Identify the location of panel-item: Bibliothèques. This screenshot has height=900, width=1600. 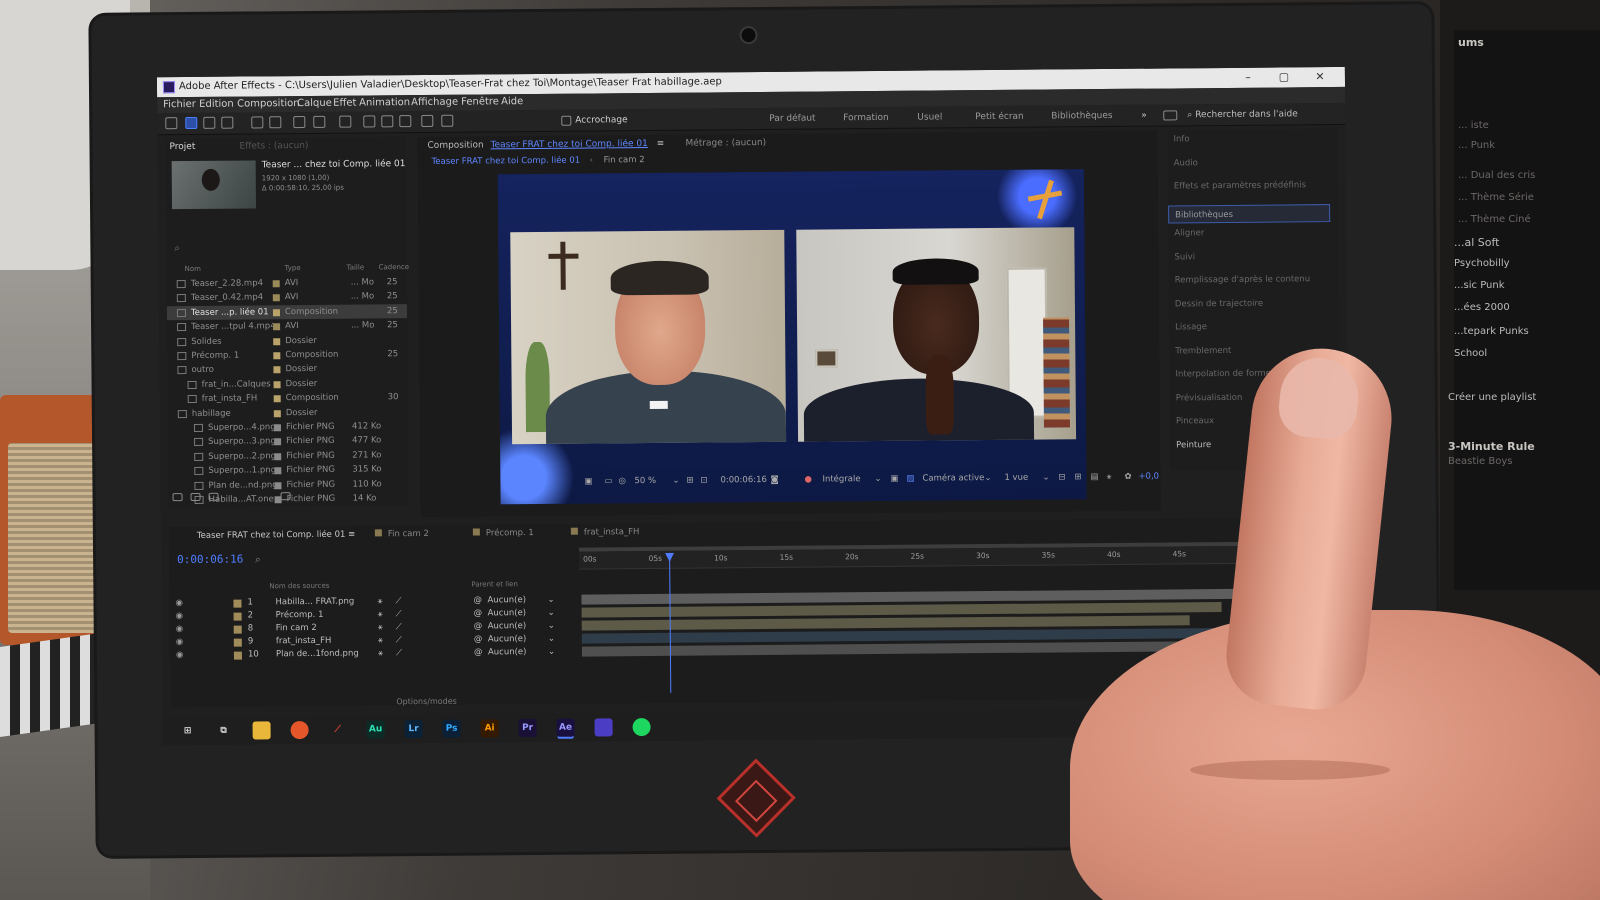
(1249, 213).